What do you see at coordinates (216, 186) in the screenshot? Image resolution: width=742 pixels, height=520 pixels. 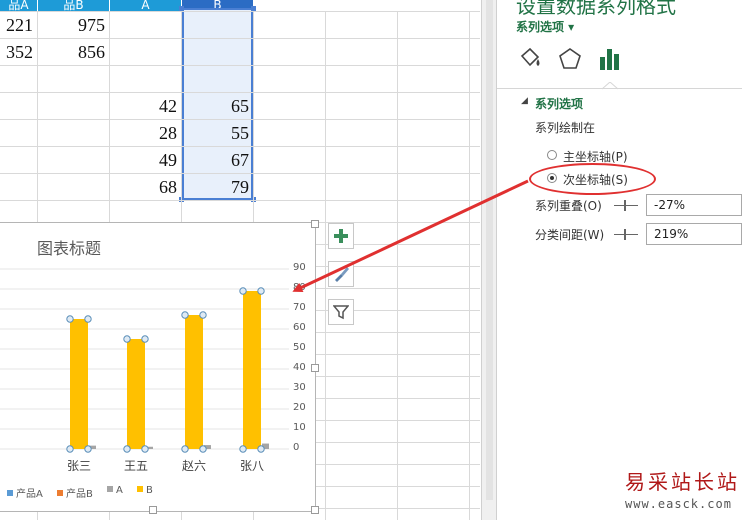 I see `table-cell: 79` at bounding box center [216, 186].